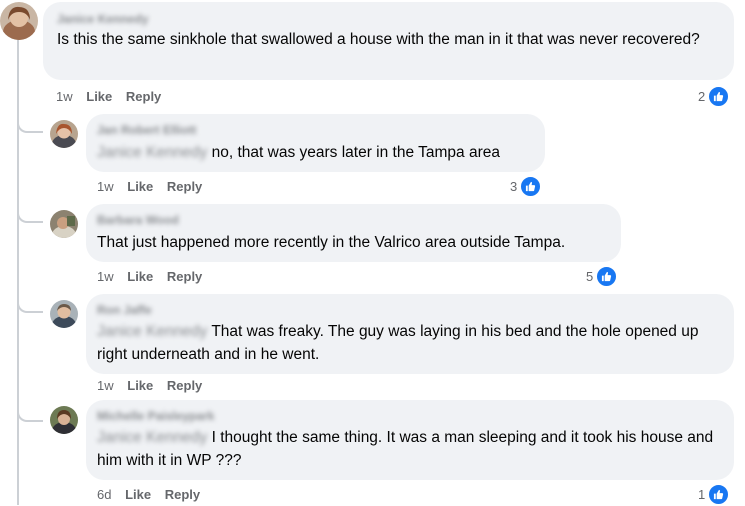 The width and height of the screenshot is (745, 506). I want to click on comment-author: Jan Robert Elliott, so click(146, 130).